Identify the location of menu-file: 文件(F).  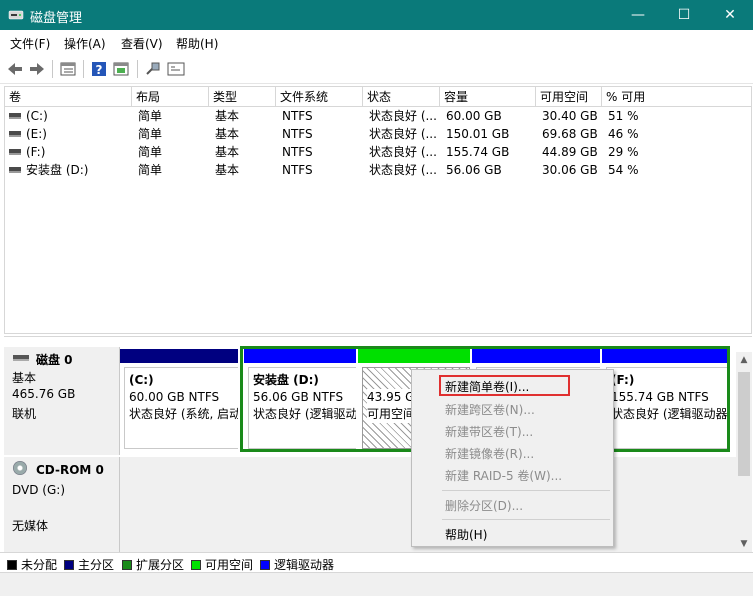
(30, 43).